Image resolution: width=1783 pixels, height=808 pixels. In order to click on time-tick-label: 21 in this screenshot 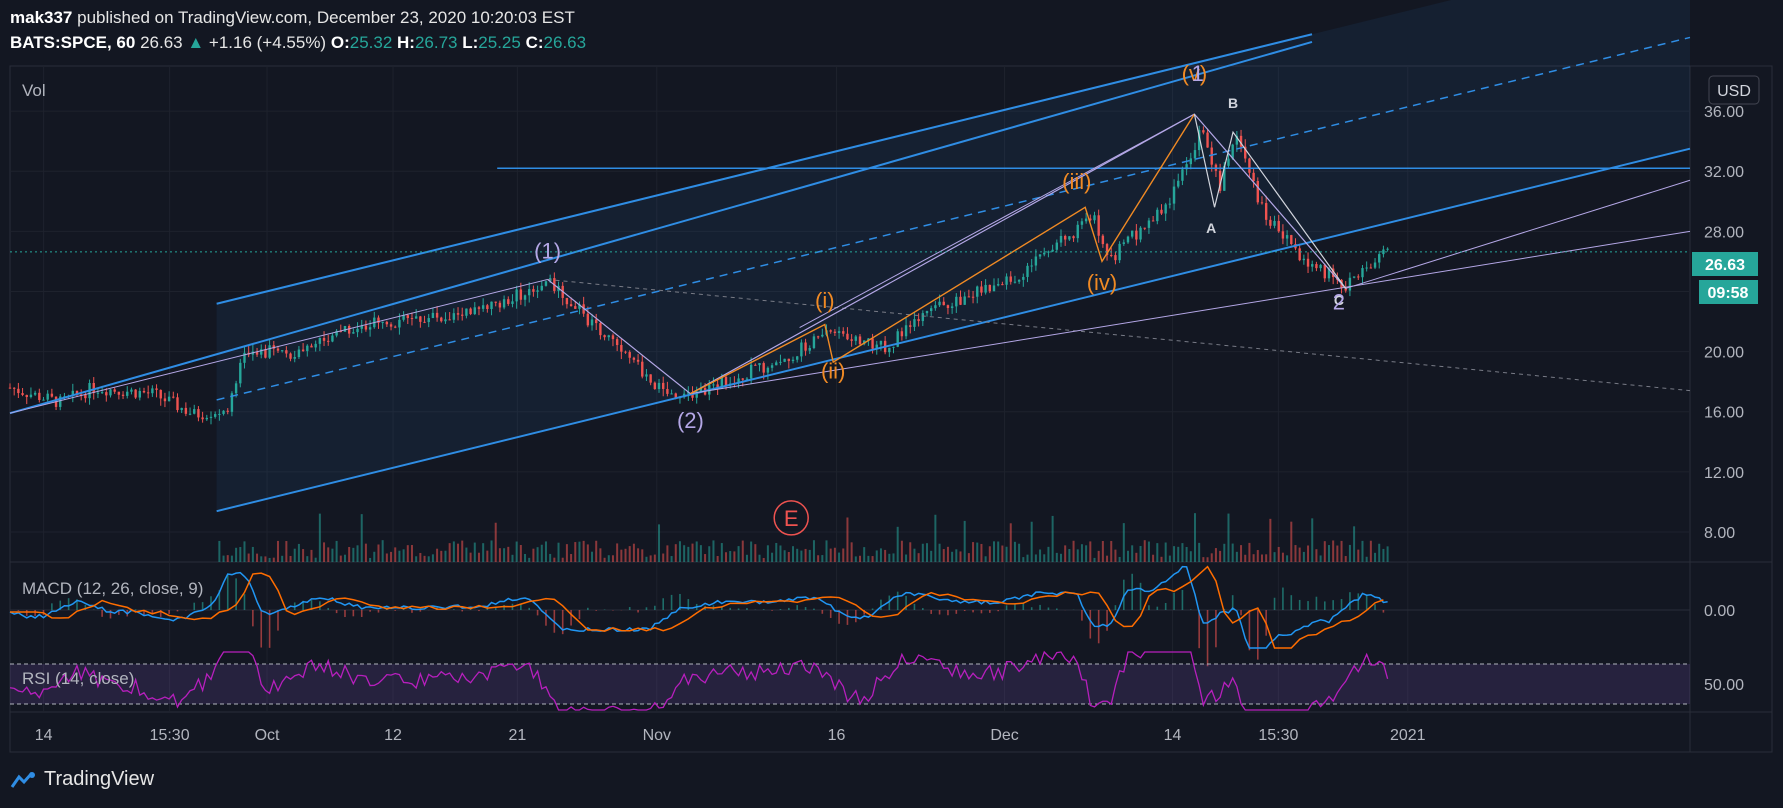, I will do `click(517, 735)`.